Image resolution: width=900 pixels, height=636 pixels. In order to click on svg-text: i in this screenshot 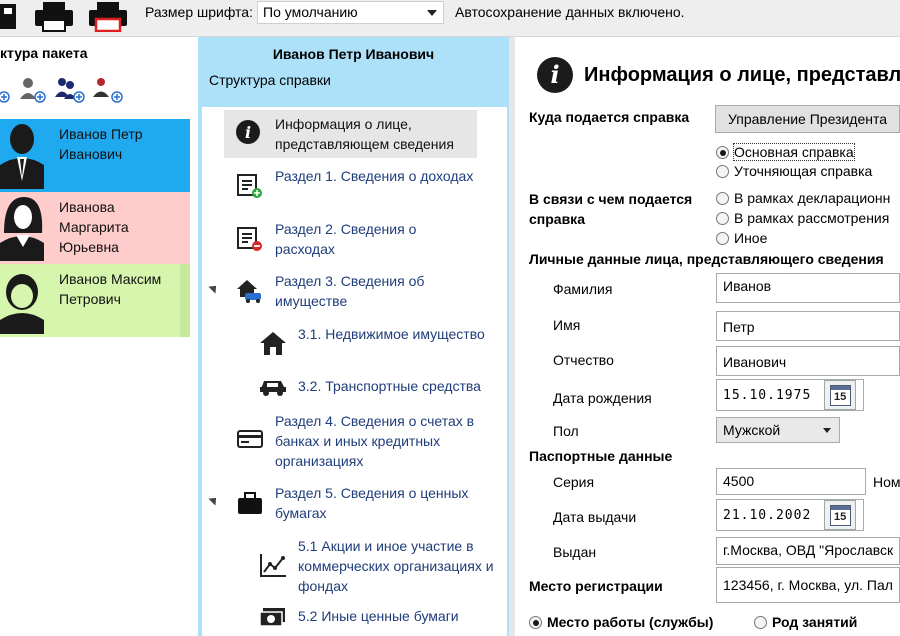, I will do `click(248, 132)`.